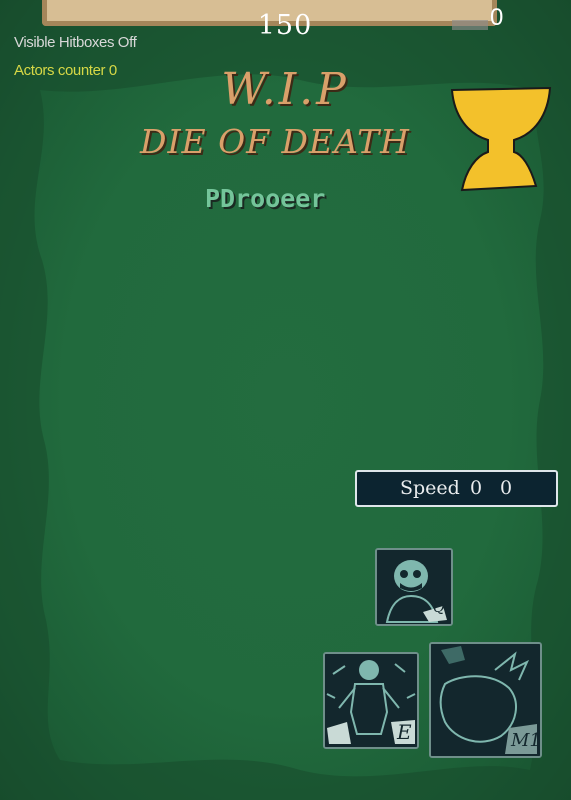 The width and height of the screenshot is (571, 800). What do you see at coordinates (485, 700) in the screenshot?
I see `ability-m1-button: M1` at bounding box center [485, 700].